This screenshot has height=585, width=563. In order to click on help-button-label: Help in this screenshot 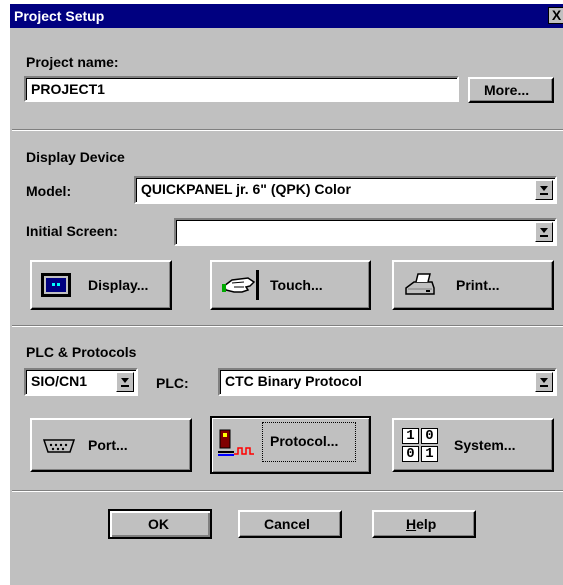, I will do `click(421, 524)`.